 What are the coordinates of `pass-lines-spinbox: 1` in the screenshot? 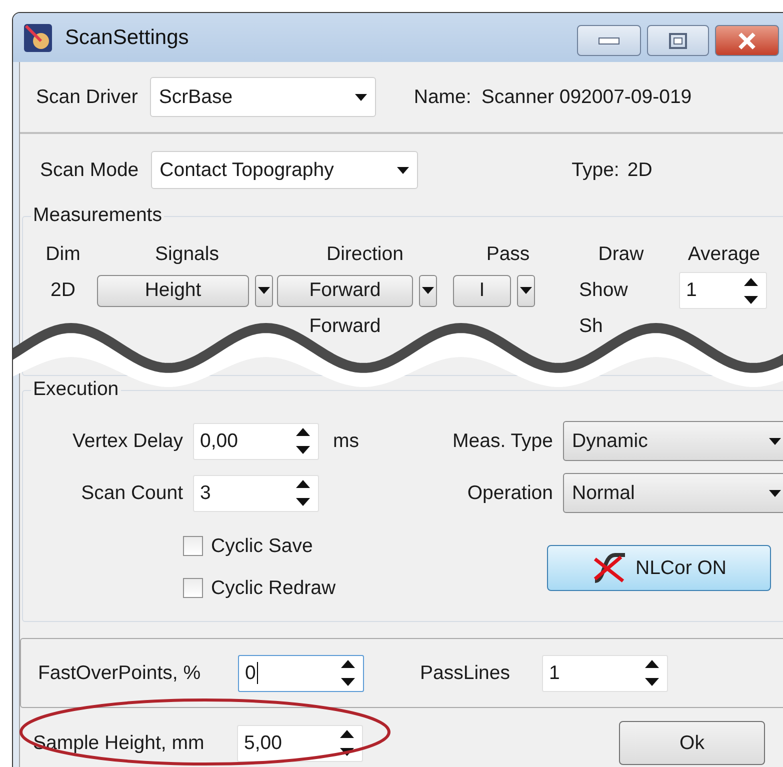 It's located at (605, 673).